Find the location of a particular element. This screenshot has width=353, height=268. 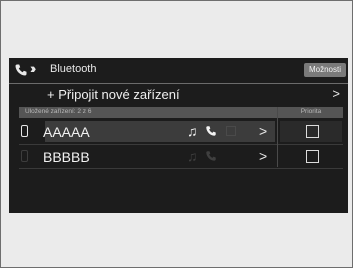

saved-devices-count: Uložené zařízení: 2 z 6 is located at coordinates (58, 111).